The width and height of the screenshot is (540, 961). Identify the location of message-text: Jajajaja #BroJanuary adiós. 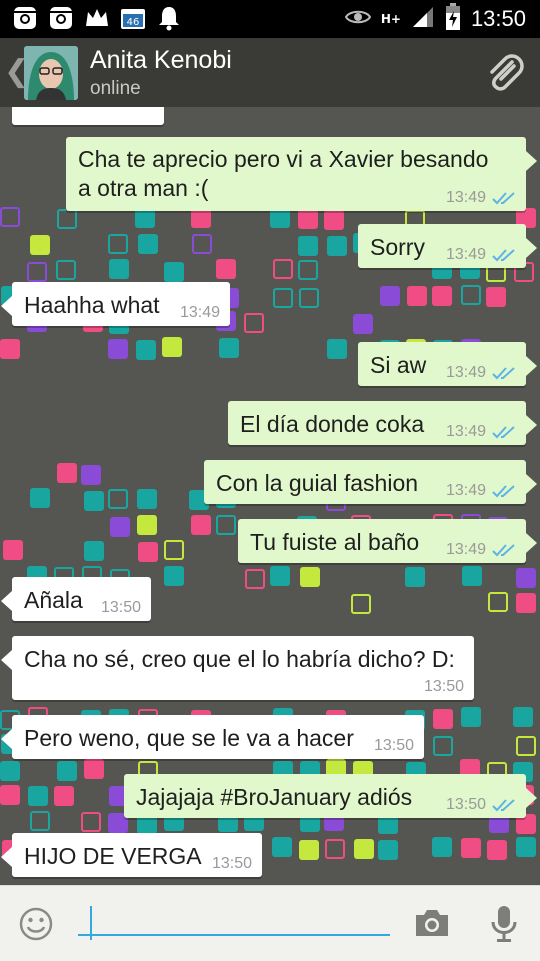
(274, 797).